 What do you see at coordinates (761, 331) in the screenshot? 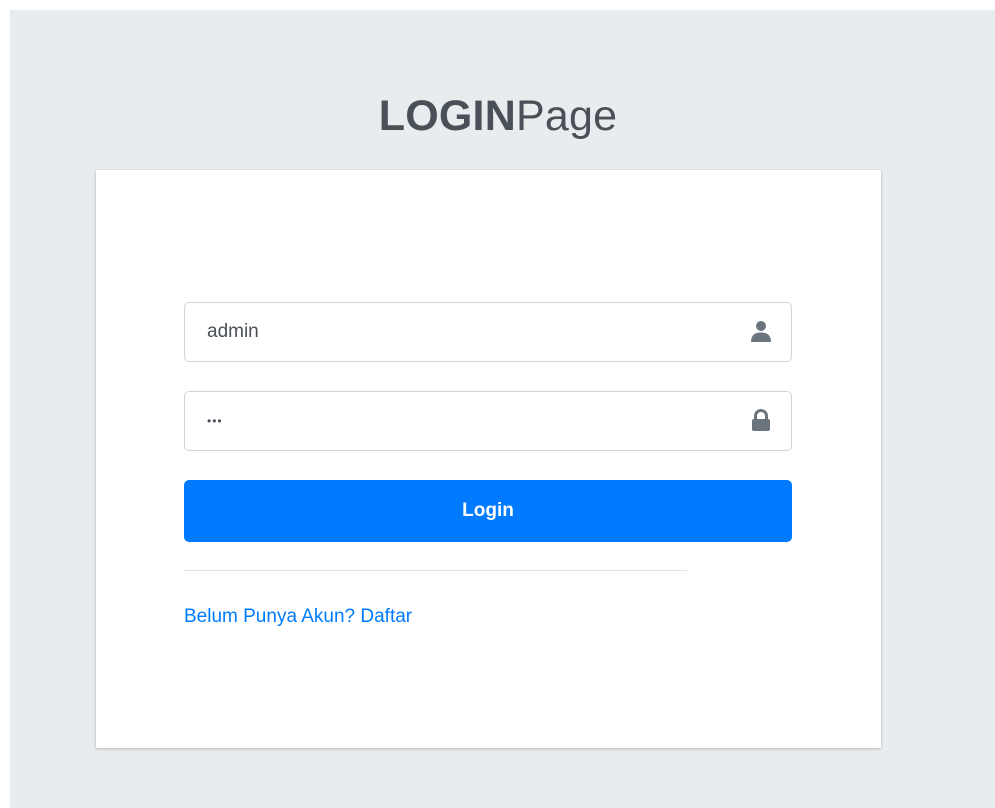
I see `user-icon` at bounding box center [761, 331].